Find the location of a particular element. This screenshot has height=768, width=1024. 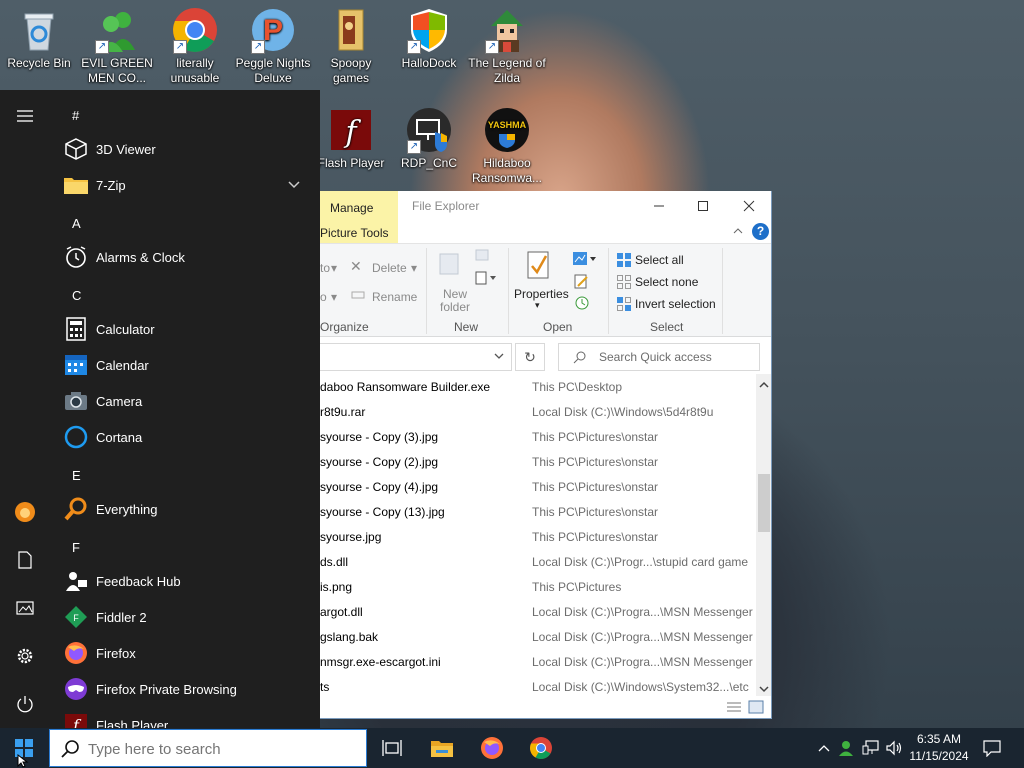

chevron-down-icon: ▾ is located at coordinates (334, 268).